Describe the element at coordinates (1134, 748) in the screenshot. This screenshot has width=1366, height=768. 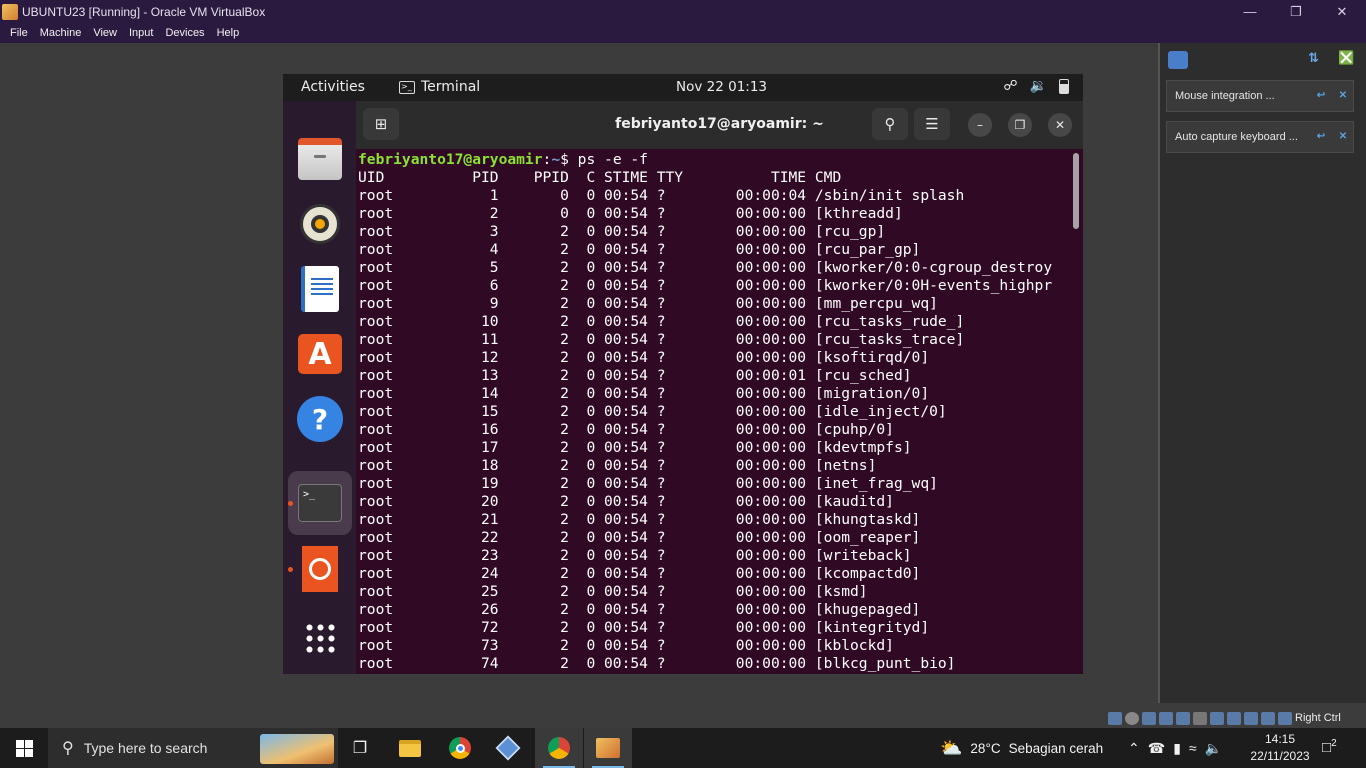
I see `chevron-up-icon: ⌃` at that location.